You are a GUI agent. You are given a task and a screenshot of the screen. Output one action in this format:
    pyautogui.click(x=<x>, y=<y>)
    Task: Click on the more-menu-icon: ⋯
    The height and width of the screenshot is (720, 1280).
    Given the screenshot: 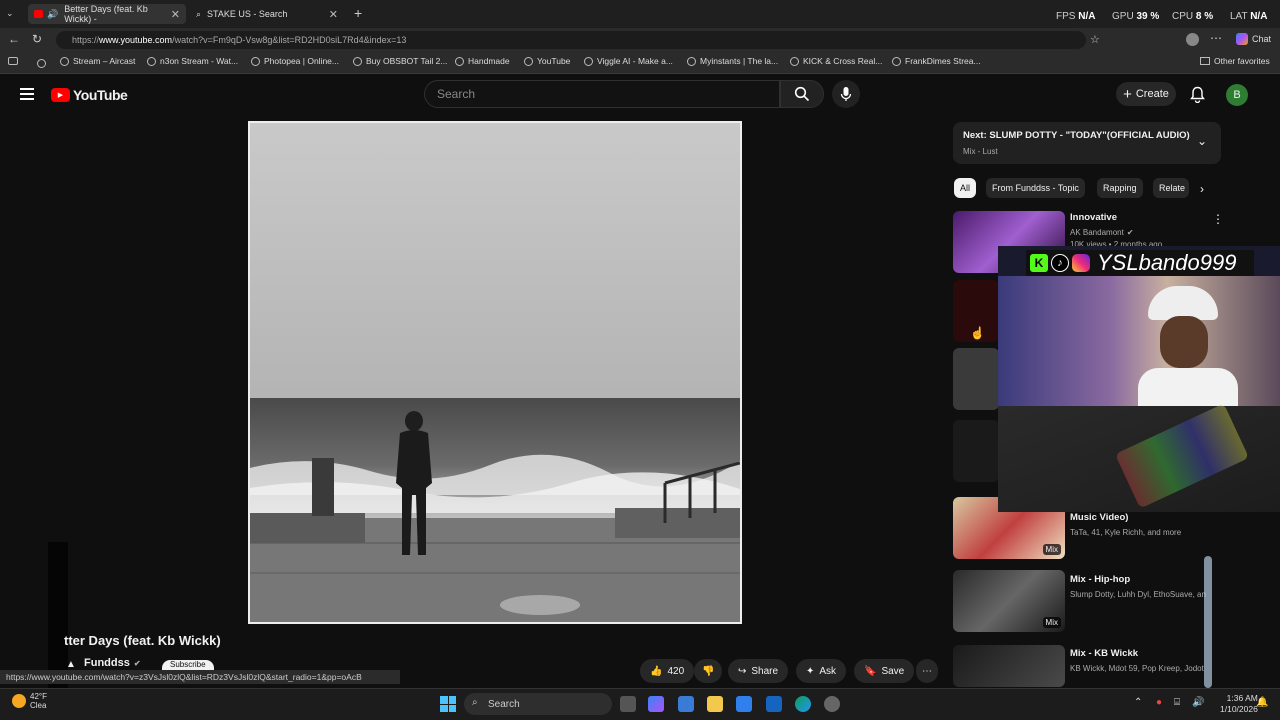 What is the action you would take?
    pyautogui.click(x=1216, y=38)
    